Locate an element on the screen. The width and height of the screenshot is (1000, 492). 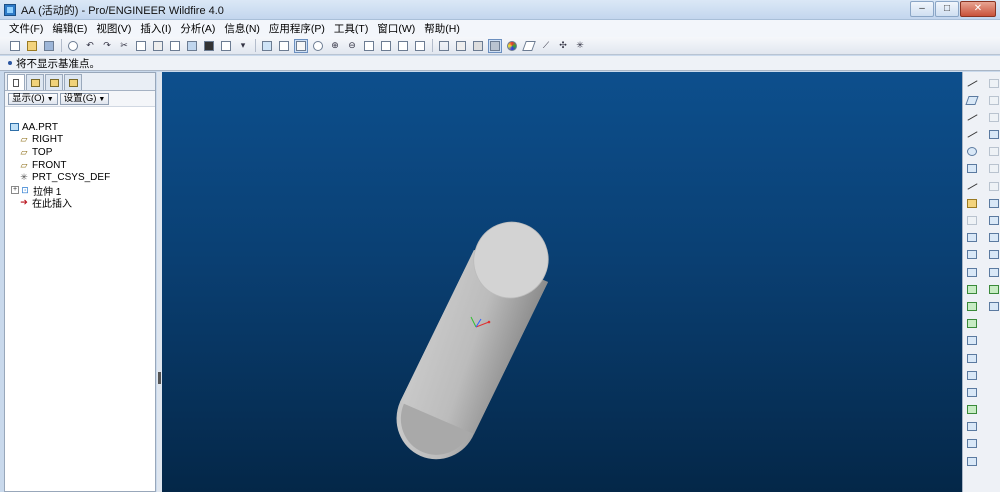
maximize-button: □ is located at coordinates (947, 9).